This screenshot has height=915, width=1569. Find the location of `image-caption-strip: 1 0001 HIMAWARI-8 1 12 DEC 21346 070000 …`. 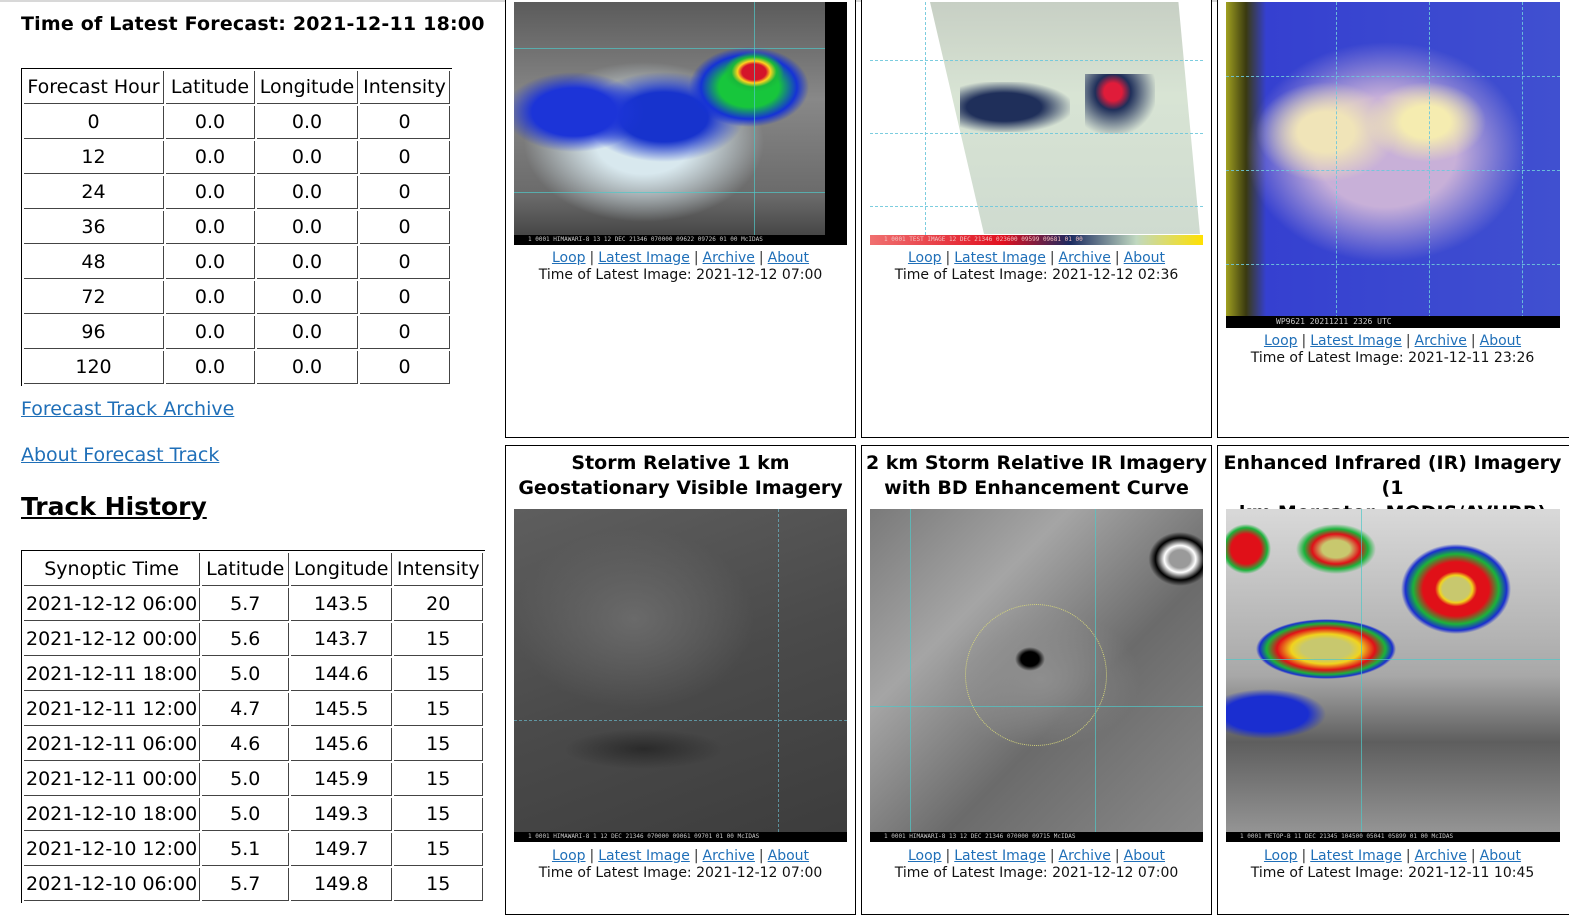

image-caption-strip: 1 0001 HIMAWARI-8 1 12 DEC 21346 070000 … is located at coordinates (680, 837).